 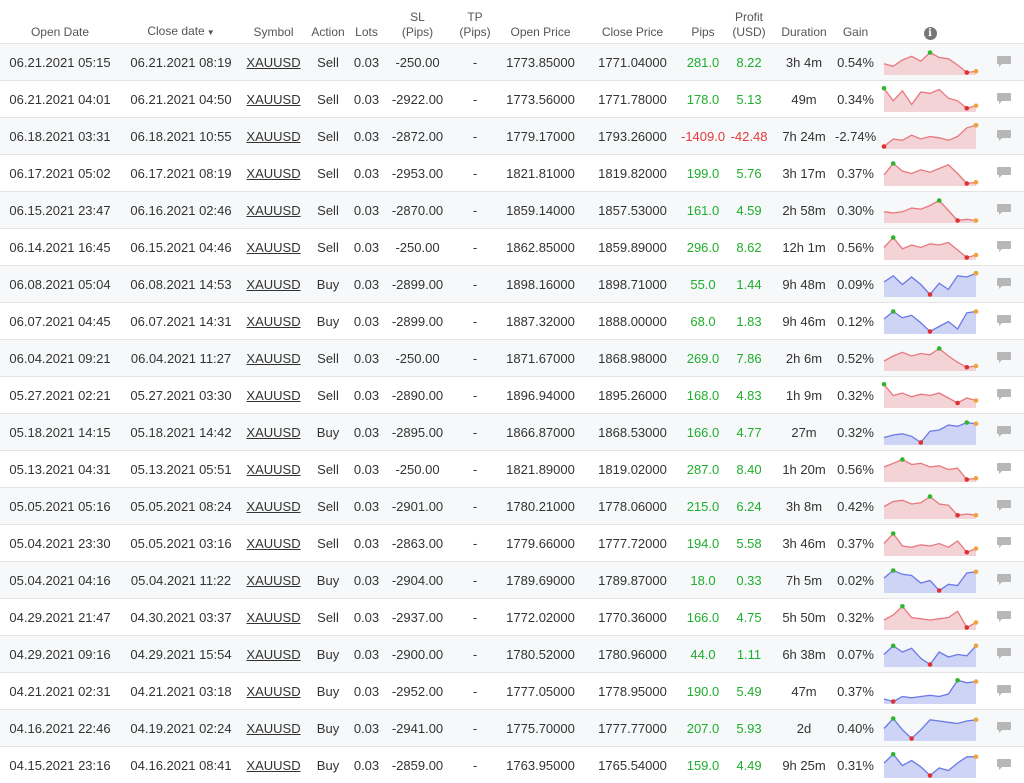 I want to click on duration-cell: 3h 4m, so click(x=804, y=62).